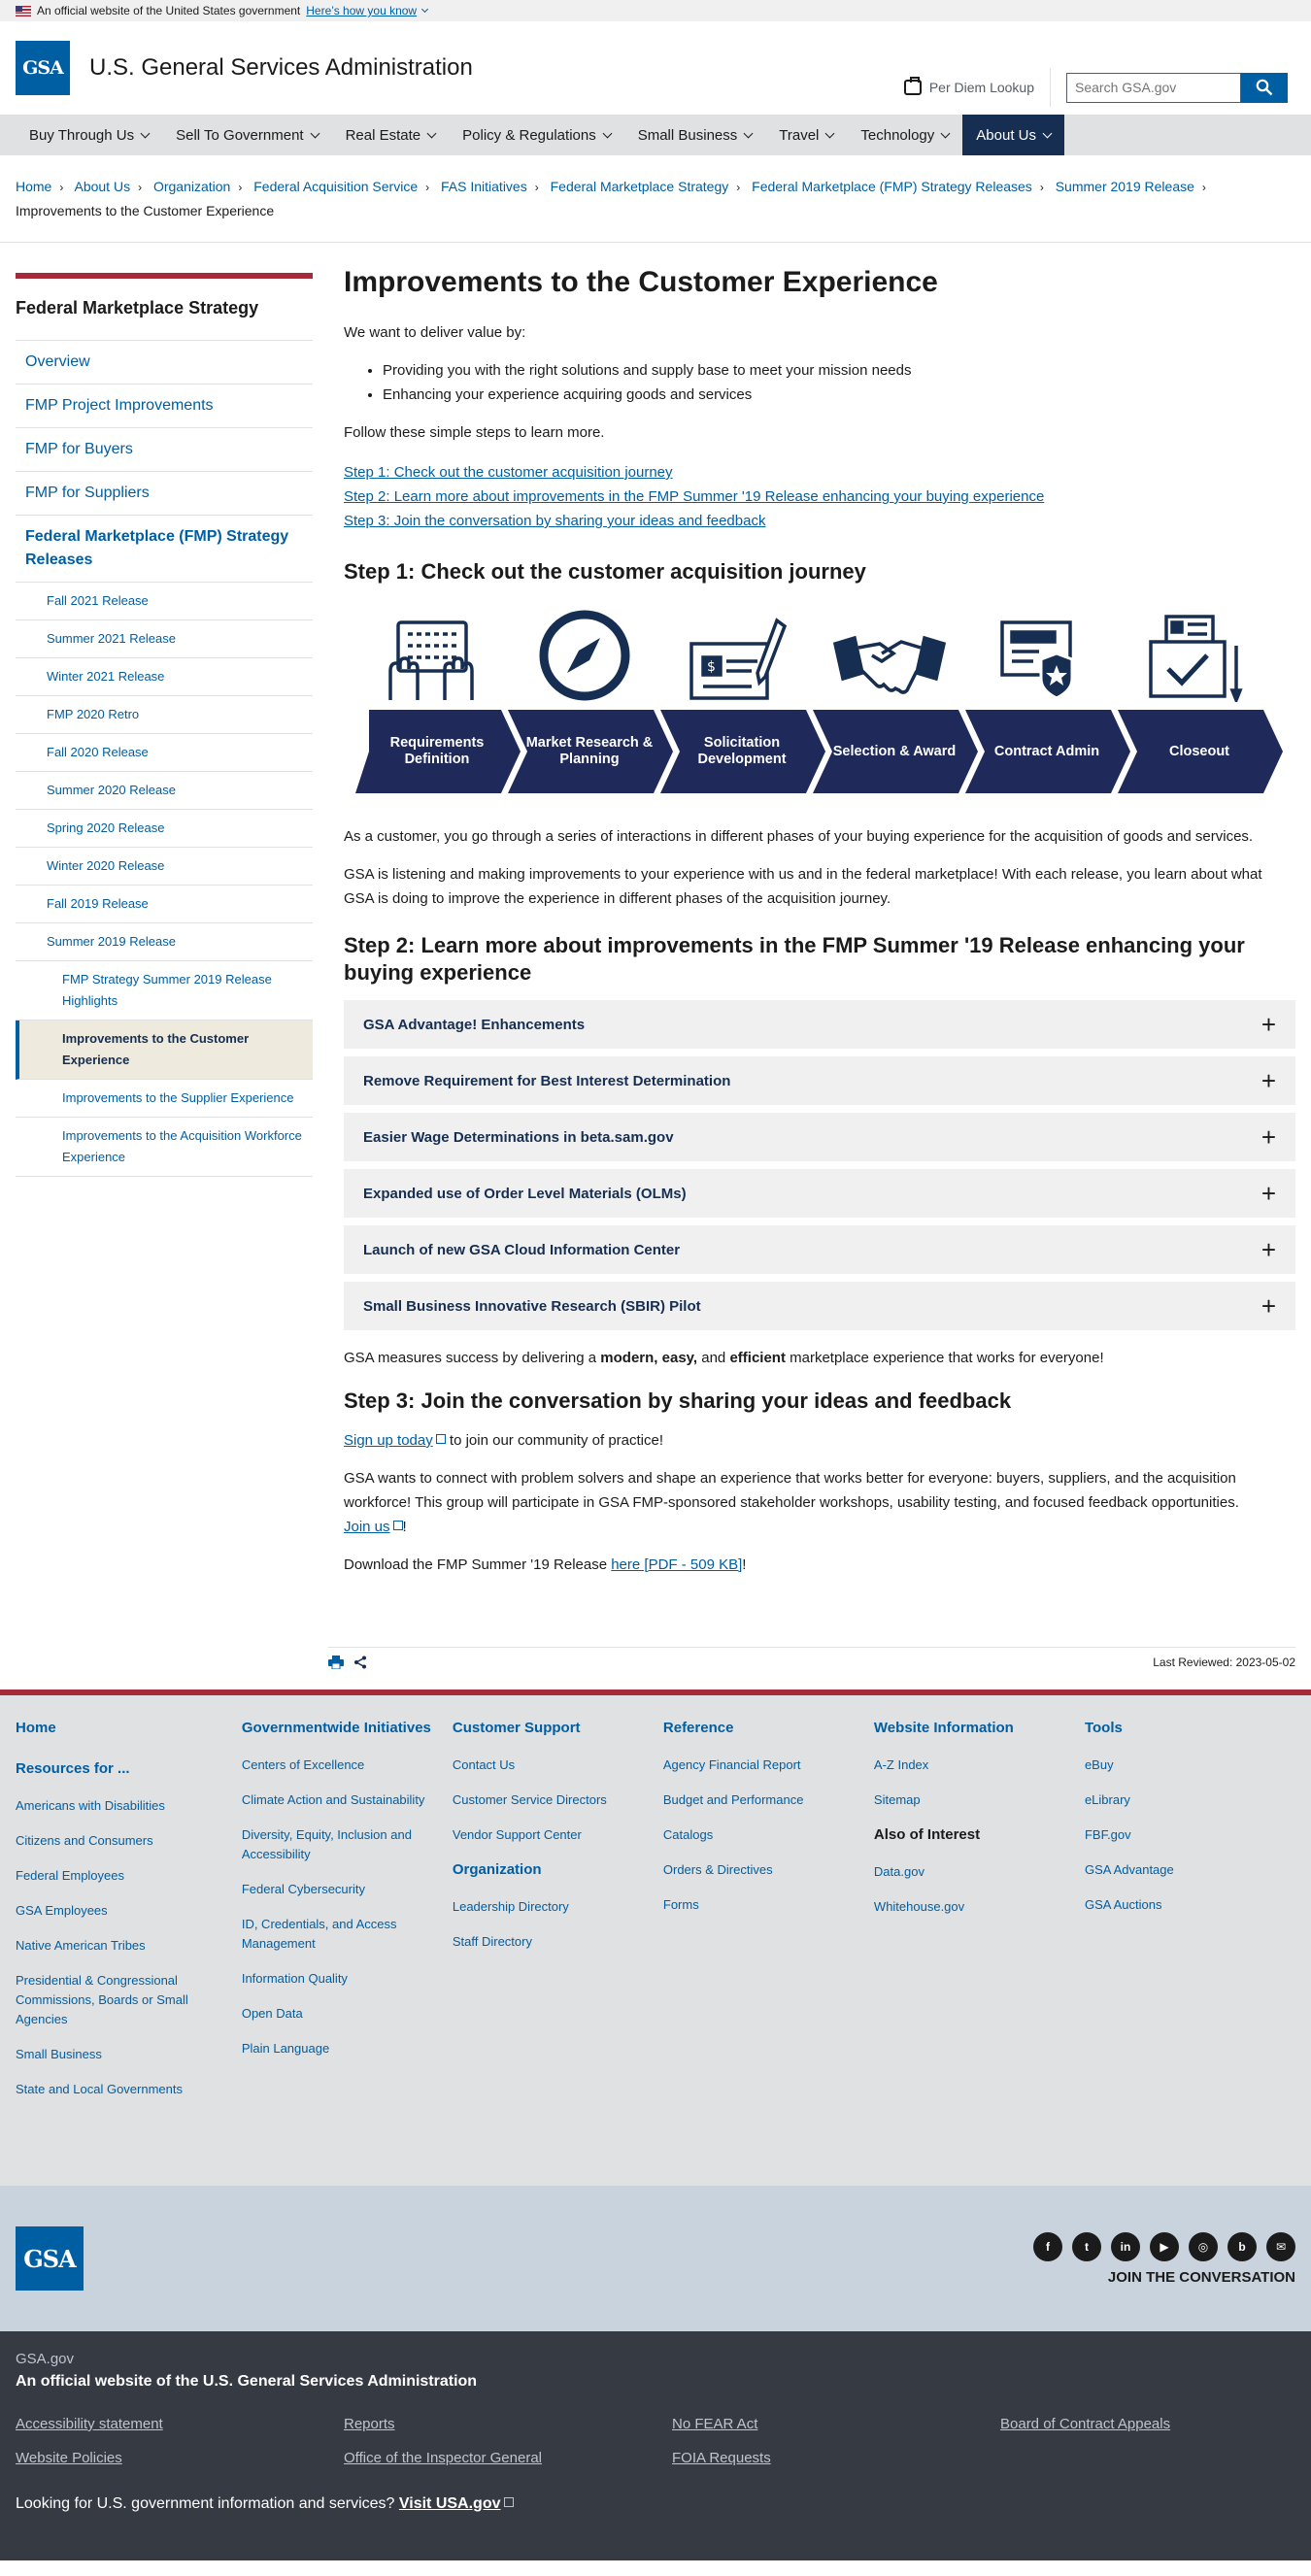 Image resolution: width=1311 pixels, height=2576 pixels. I want to click on youtube-icon: ▶, so click(1164, 2246).